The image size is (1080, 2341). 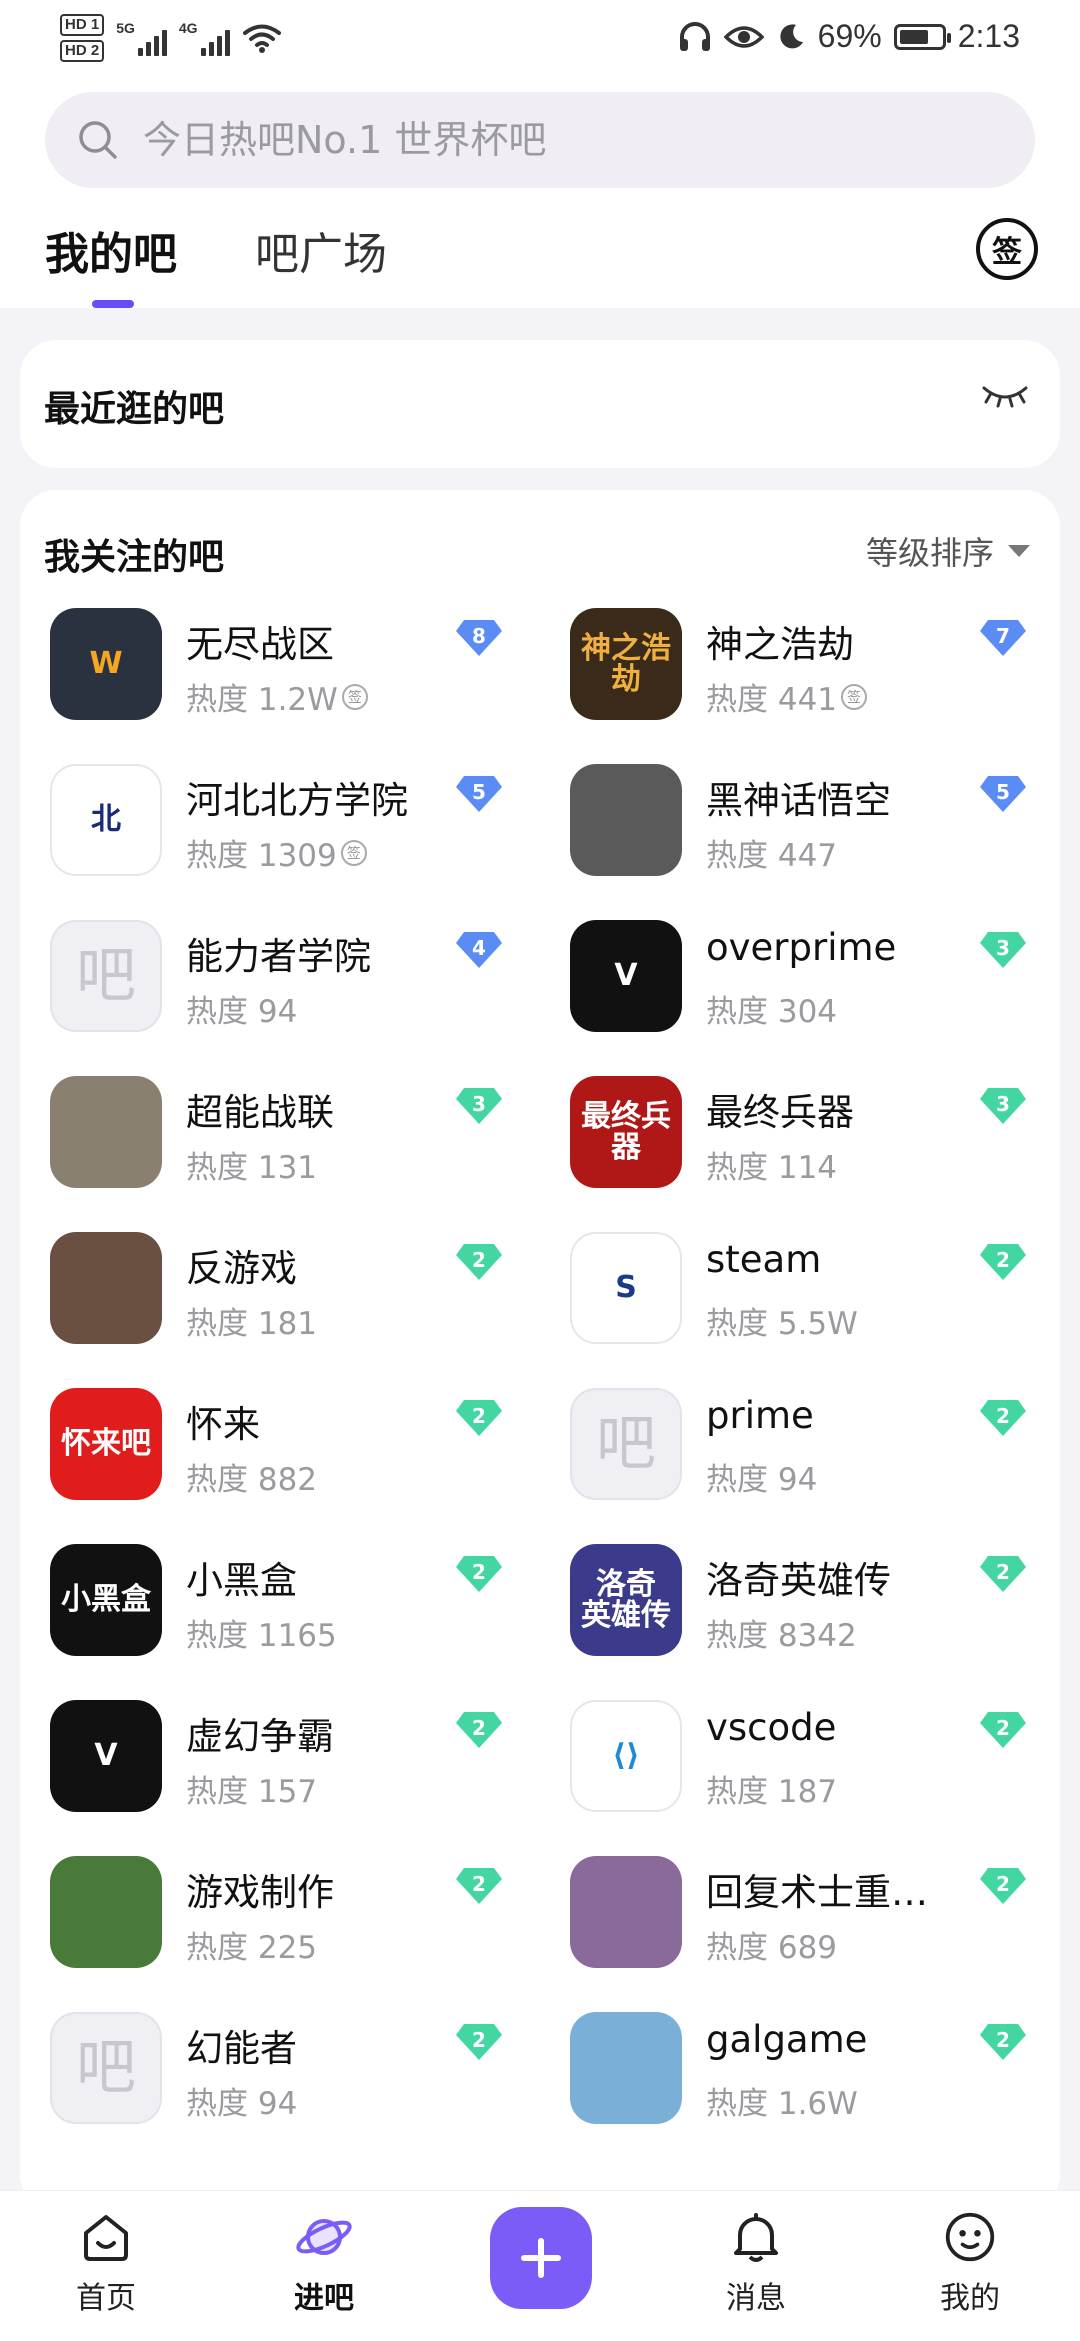 What do you see at coordinates (781, 1632) in the screenshot?
I see `forum-heat: 热度 8342` at bounding box center [781, 1632].